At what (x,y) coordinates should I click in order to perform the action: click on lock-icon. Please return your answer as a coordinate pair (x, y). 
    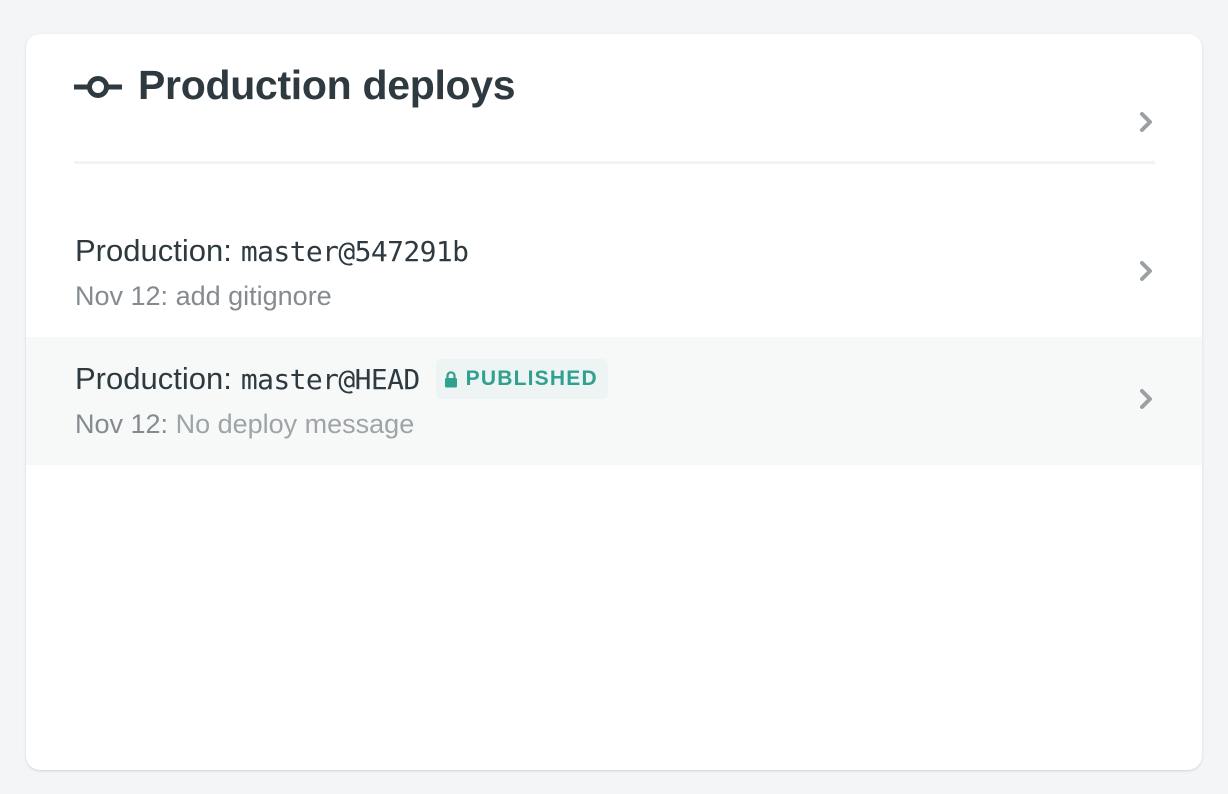
    Looking at the image, I should click on (450, 378).